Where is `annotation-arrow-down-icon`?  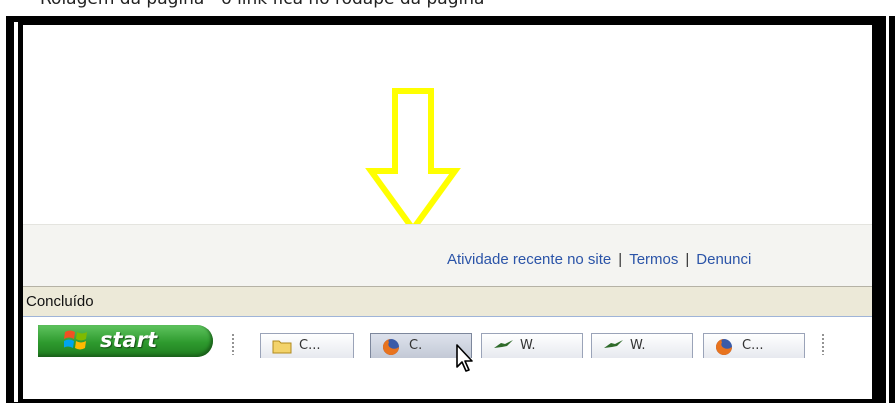
annotation-arrow-down-icon is located at coordinates (413, 161).